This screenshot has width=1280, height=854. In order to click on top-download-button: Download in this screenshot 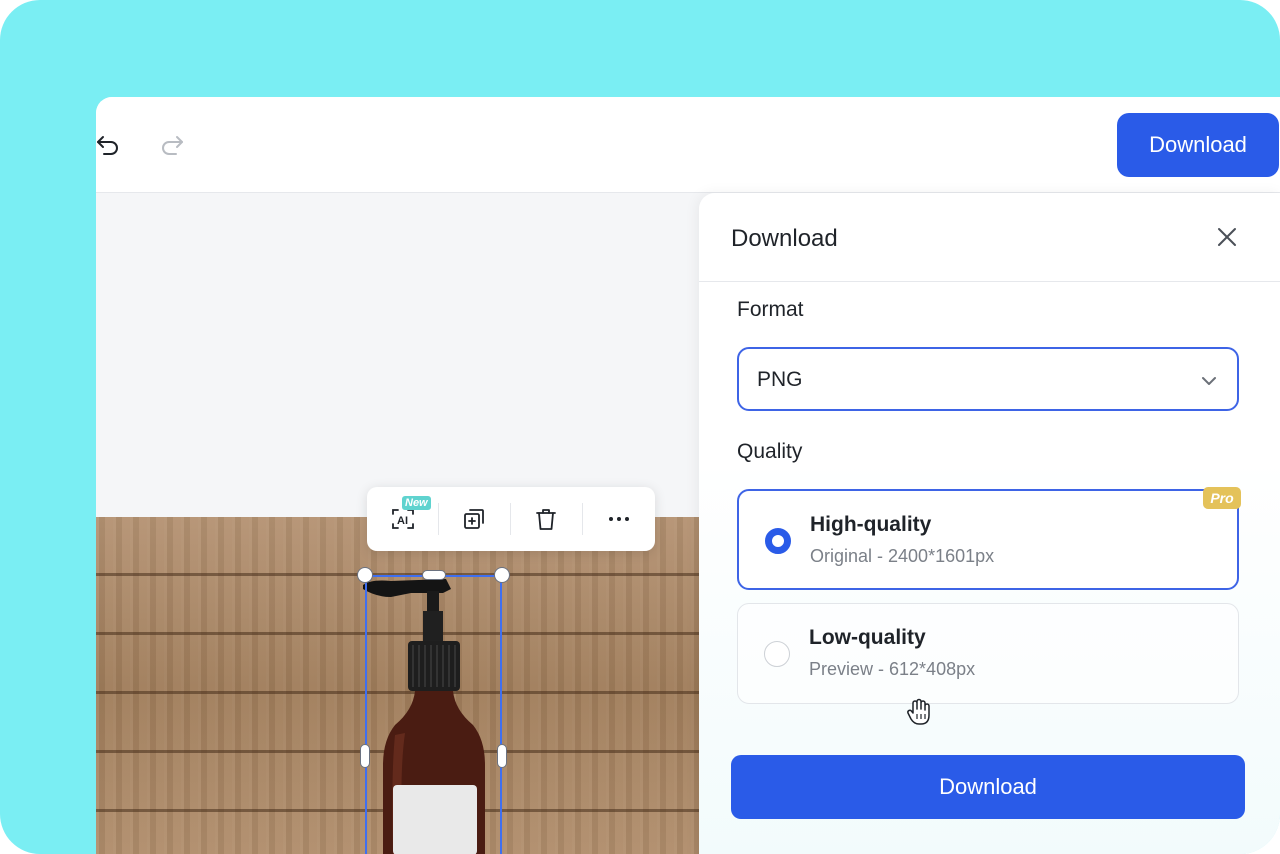, I will do `click(1198, 145)`.